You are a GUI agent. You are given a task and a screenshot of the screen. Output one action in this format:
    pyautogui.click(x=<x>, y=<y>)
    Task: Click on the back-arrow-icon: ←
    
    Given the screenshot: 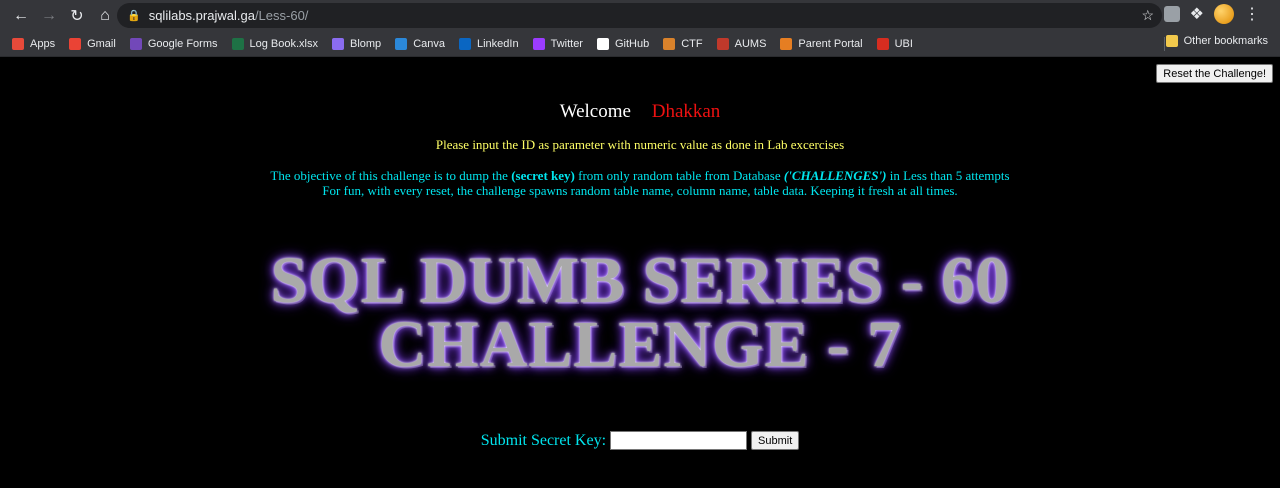 What is the action you would take?
    pyautogui.click(x=21, y=16)
    